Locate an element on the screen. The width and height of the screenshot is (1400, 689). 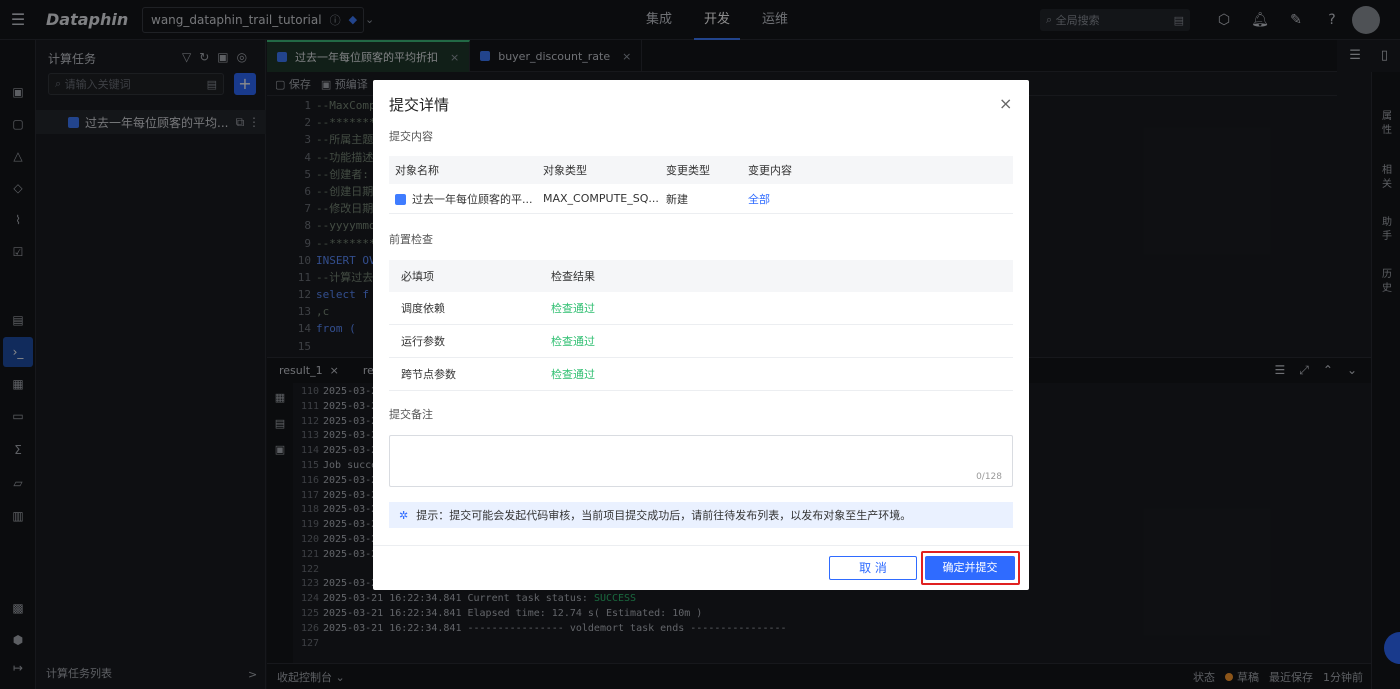
content-table-header: 对象名称 对象类型 变更类型 变更内容 is located at coordinates (701, 170).